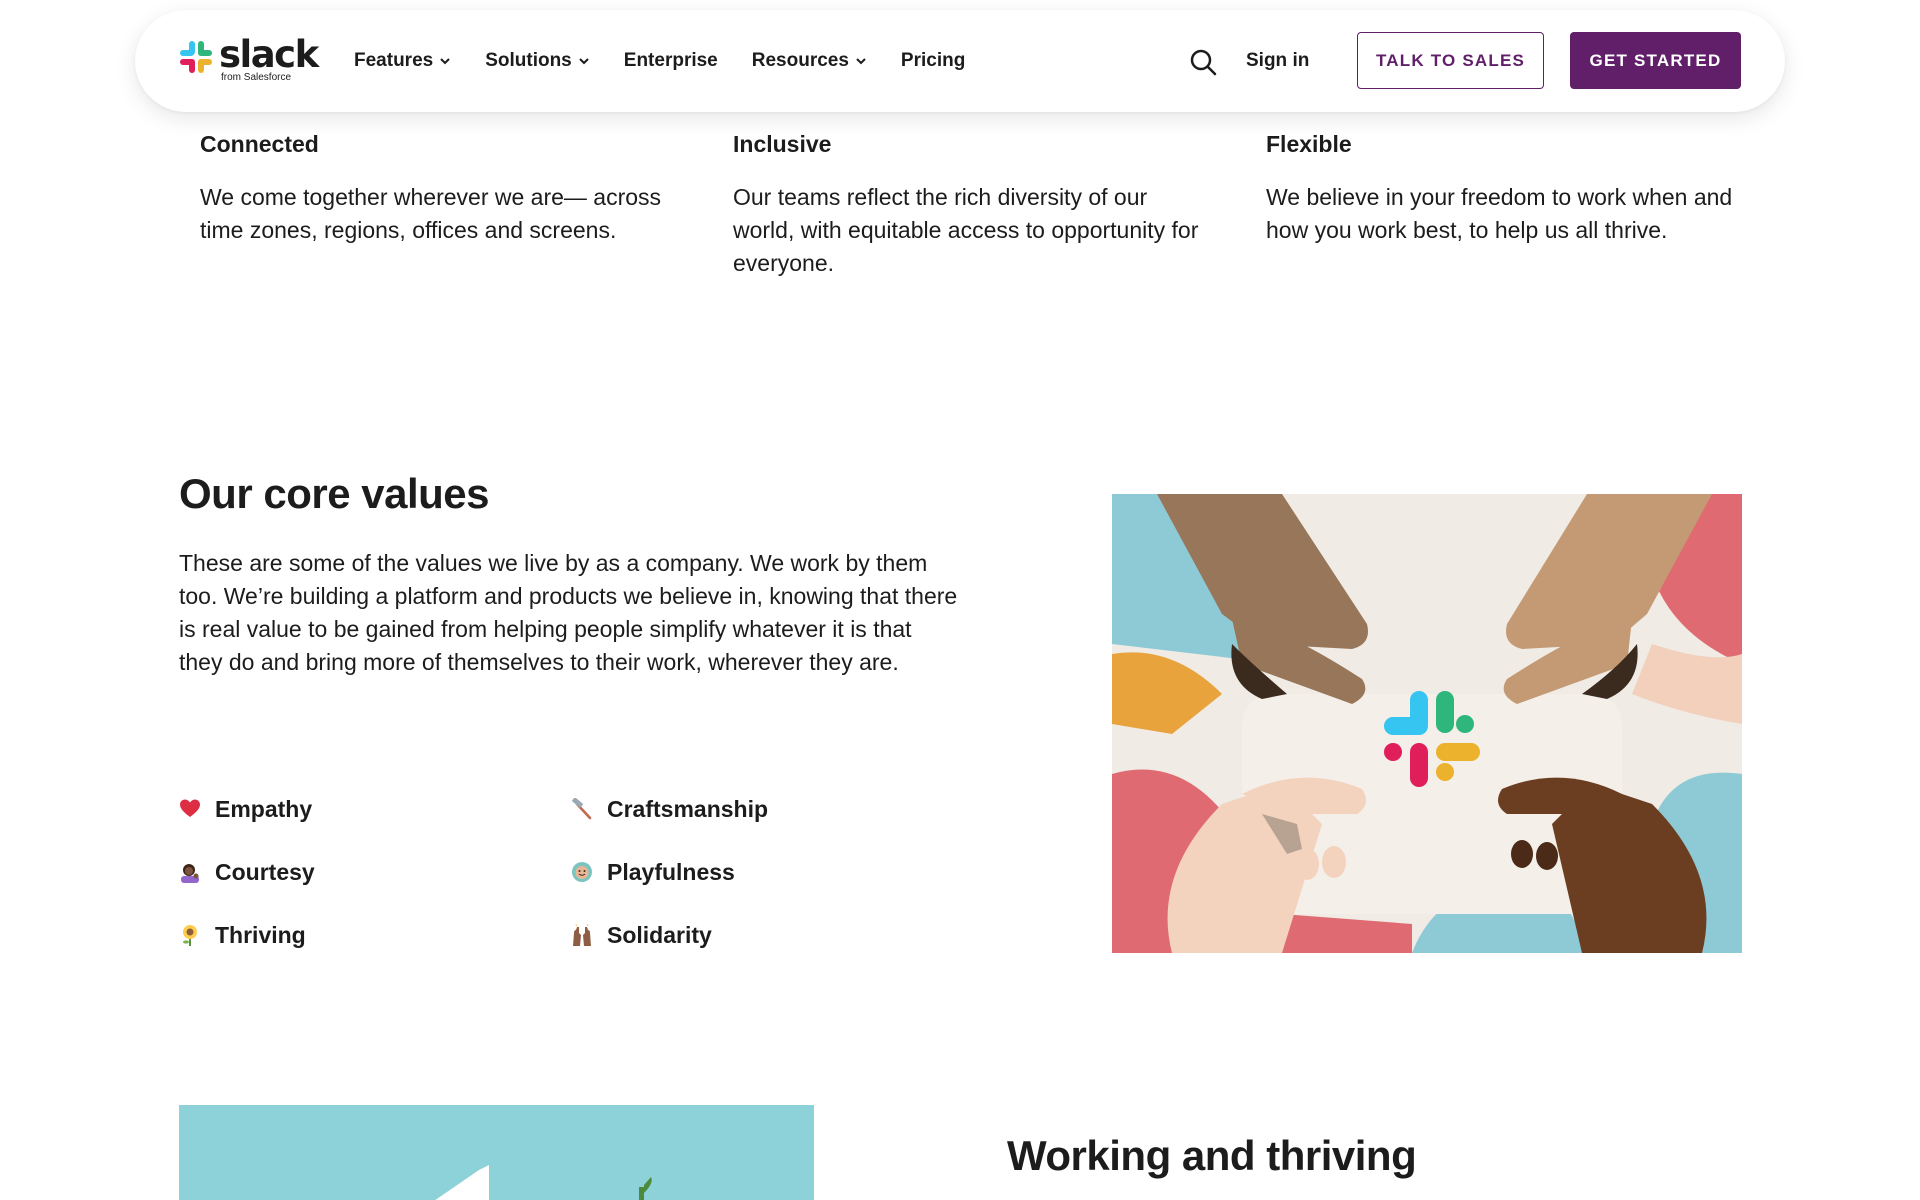 Image resolution: width=1920 pixels, height=1200 pixels. I want to click on value-label: Thriving, so click(260, 934).